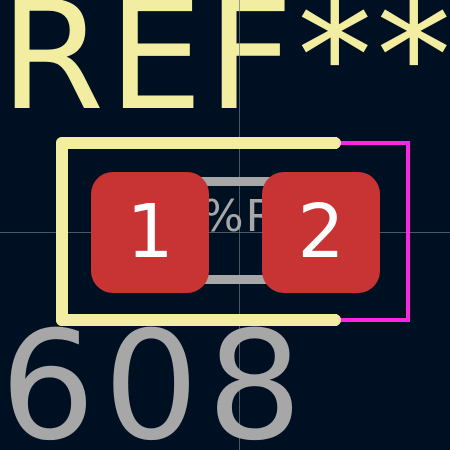  Describe the element at coordinates (334, 143) in the screenshot. I see `silkscreen-outline-end-top` at that location.